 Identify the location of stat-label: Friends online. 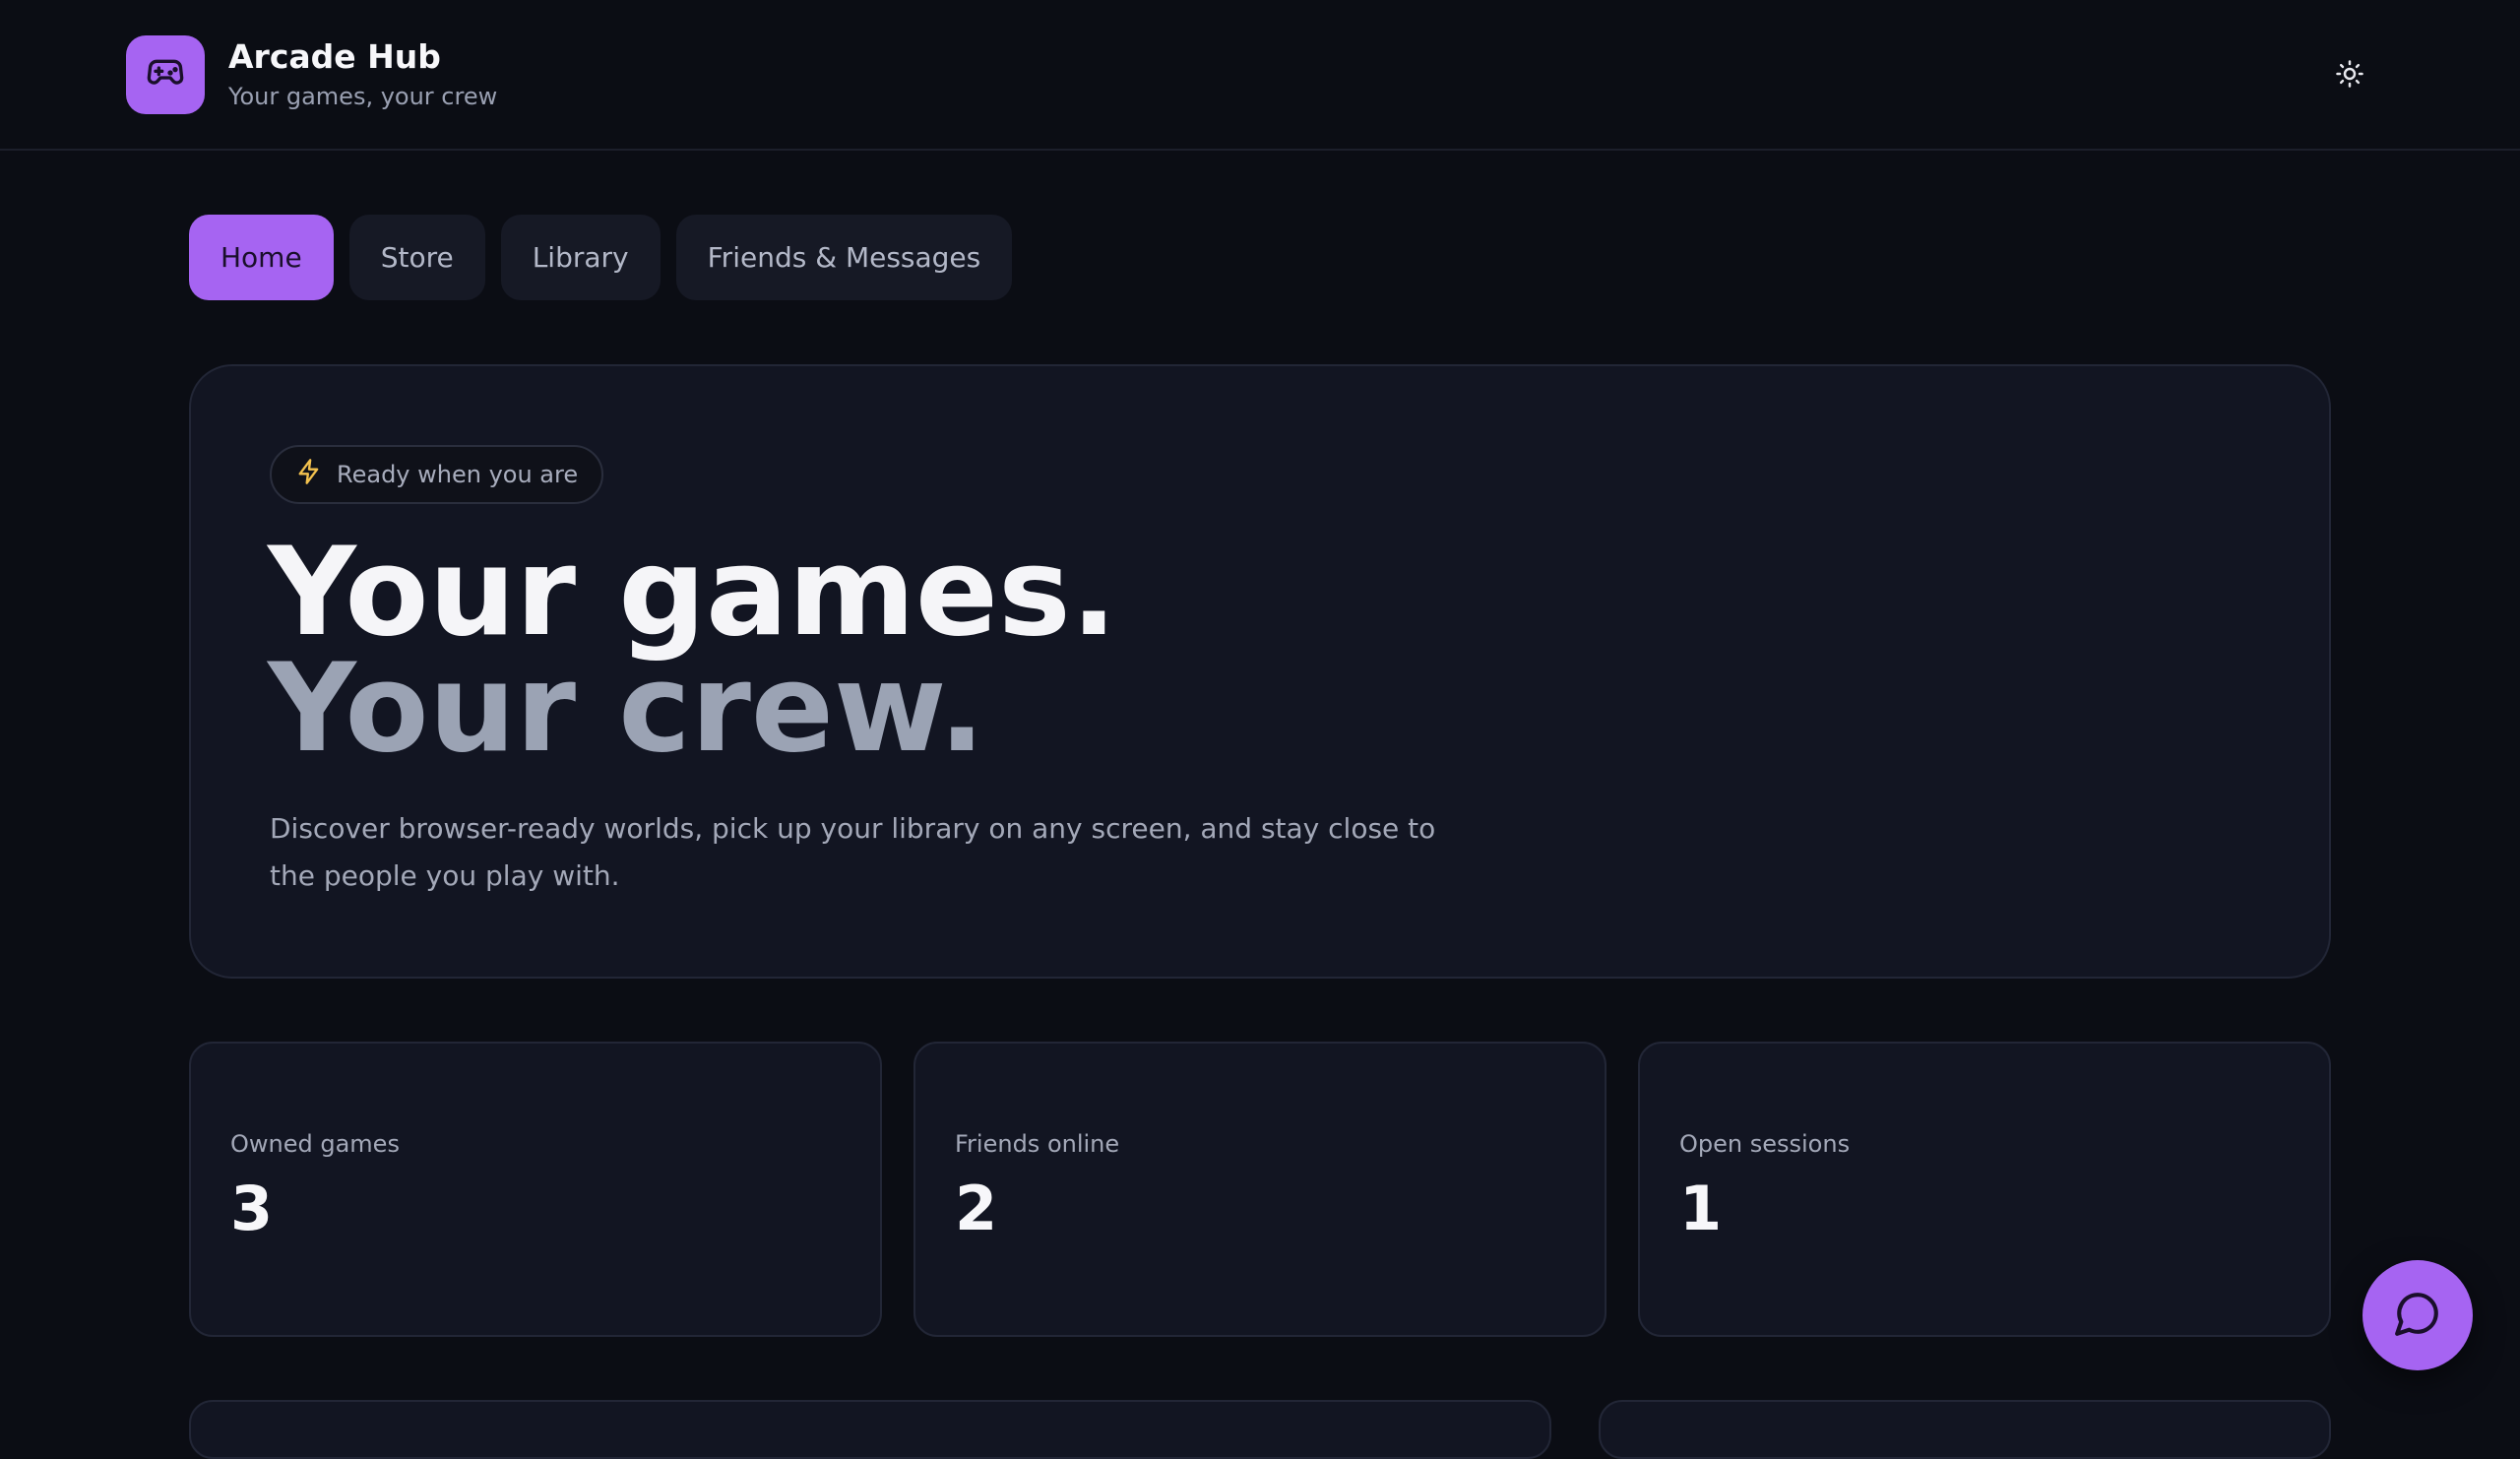
(1037, 1144).